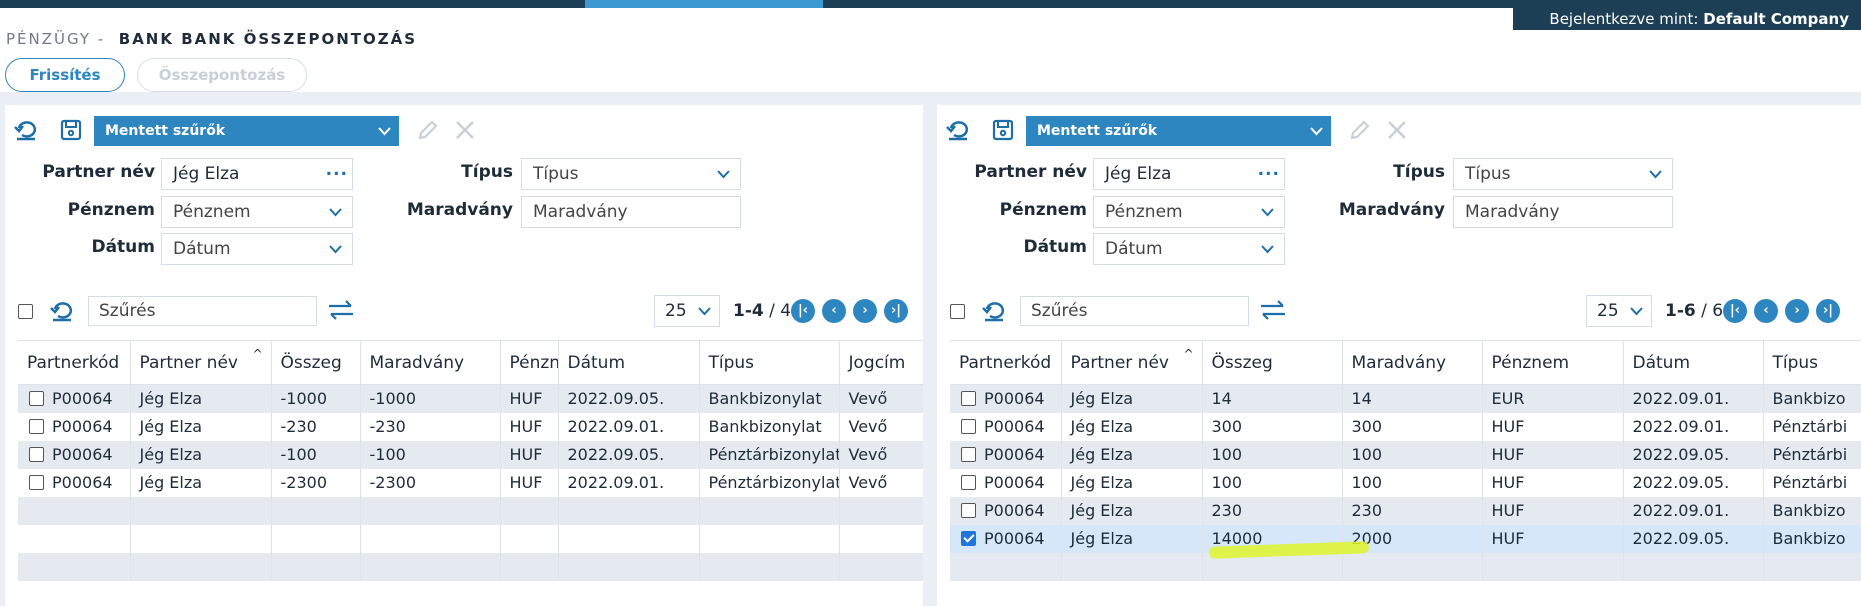  I want to click on cell-name, so click(201, 566).